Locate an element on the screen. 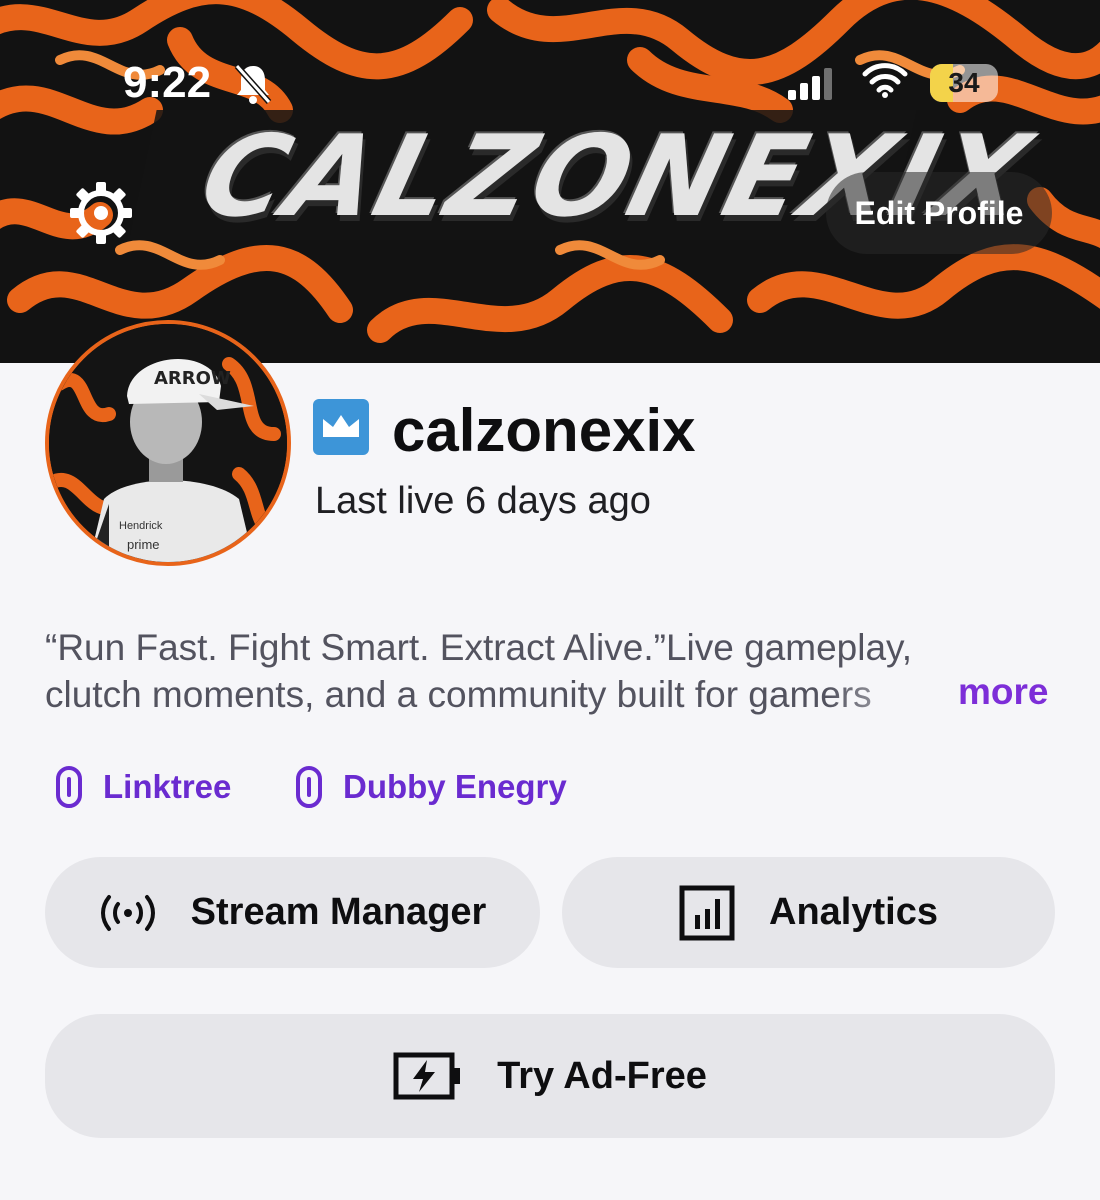  social-link-label: Dubby Enegry is located at coordinates (455, 786).